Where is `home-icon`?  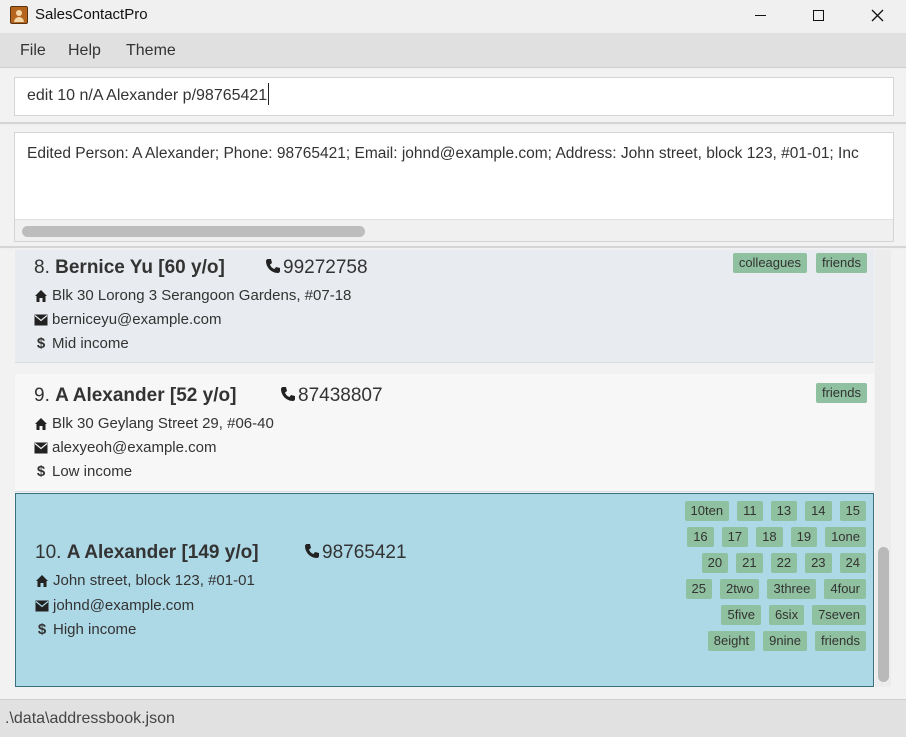
home-icon is located at coordinates (41, 424).